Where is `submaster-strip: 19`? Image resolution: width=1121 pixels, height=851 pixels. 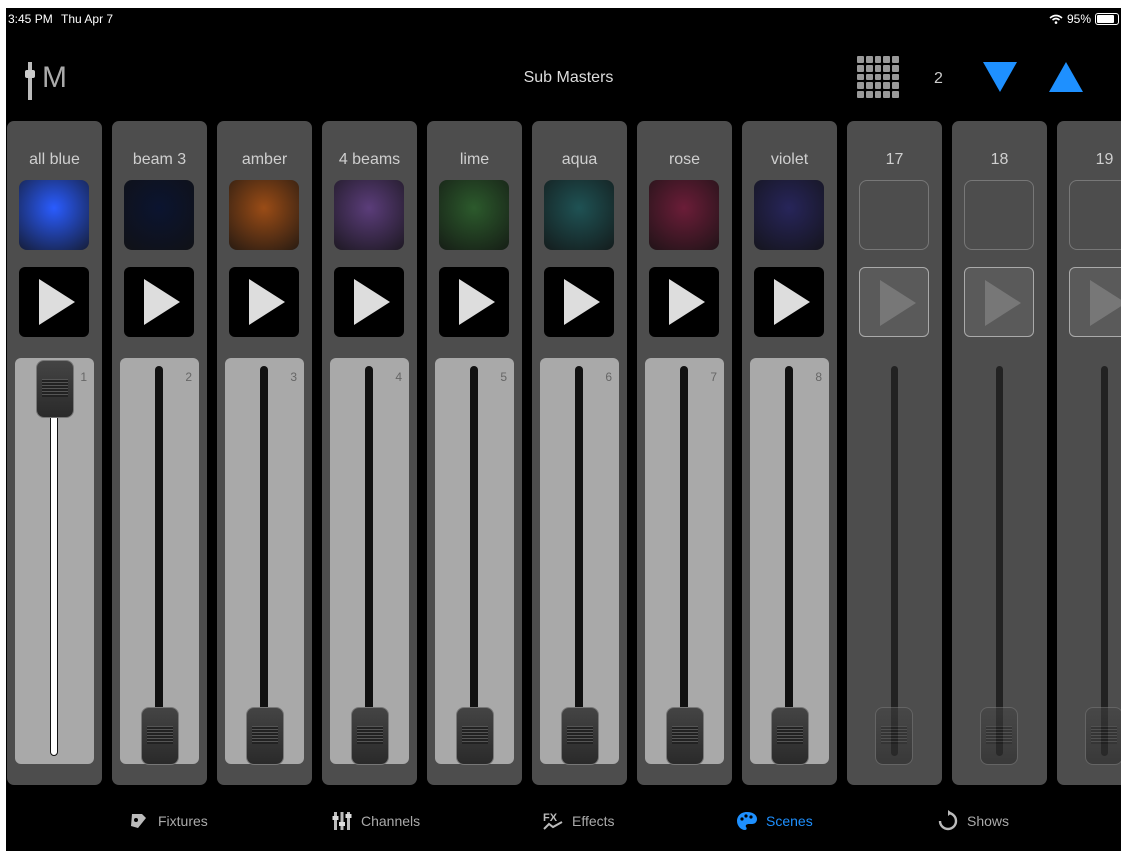
submaster-strip: 19 is located at coordinates (1089, 453).